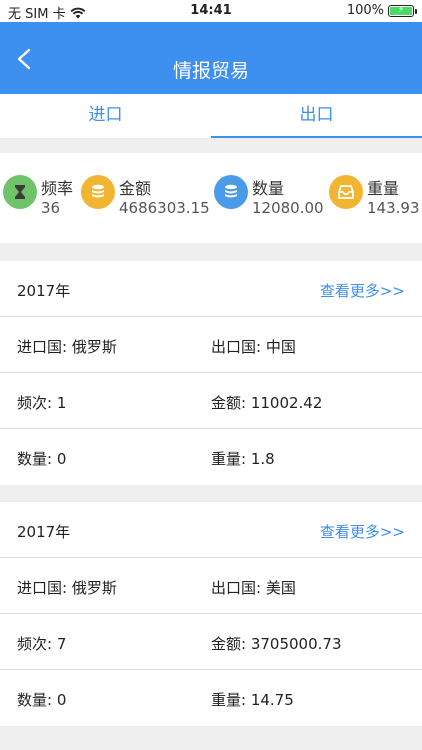 Image resolution: width=422 pixels, height=750 pixels. What do you see at coordinates (252, 700) in the screenshot?
I see `record-weight: 重量: 14.75` at bounding box center [252, 700].